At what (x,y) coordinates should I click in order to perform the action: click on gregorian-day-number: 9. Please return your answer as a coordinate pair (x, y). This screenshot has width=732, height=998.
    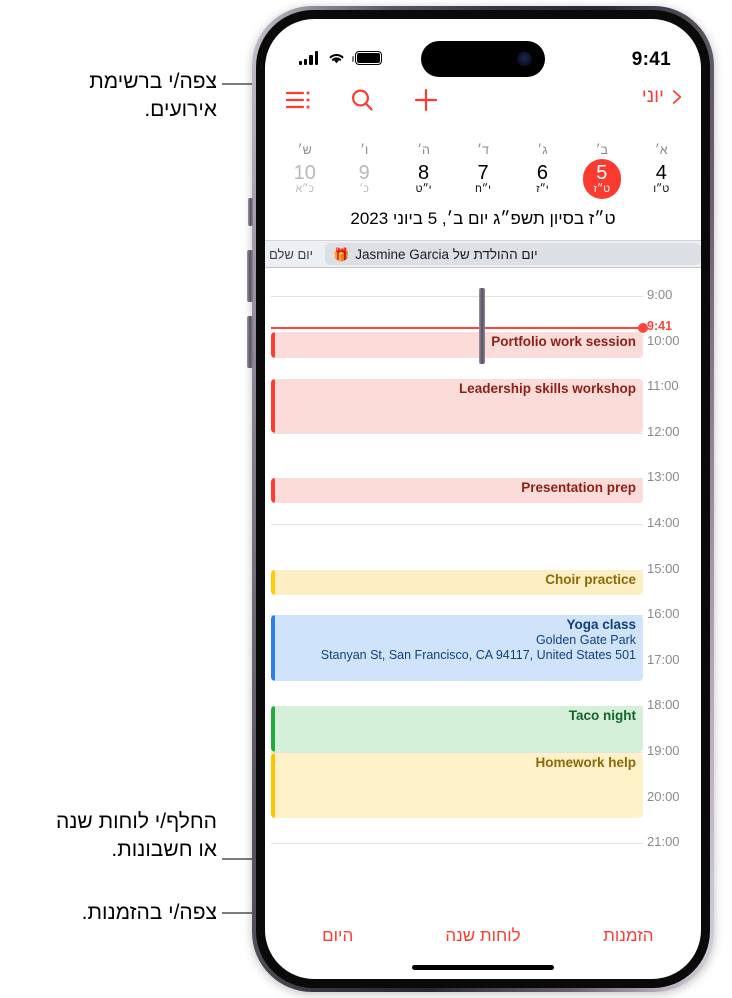
    Looking at the image, I should click on (364, 173).